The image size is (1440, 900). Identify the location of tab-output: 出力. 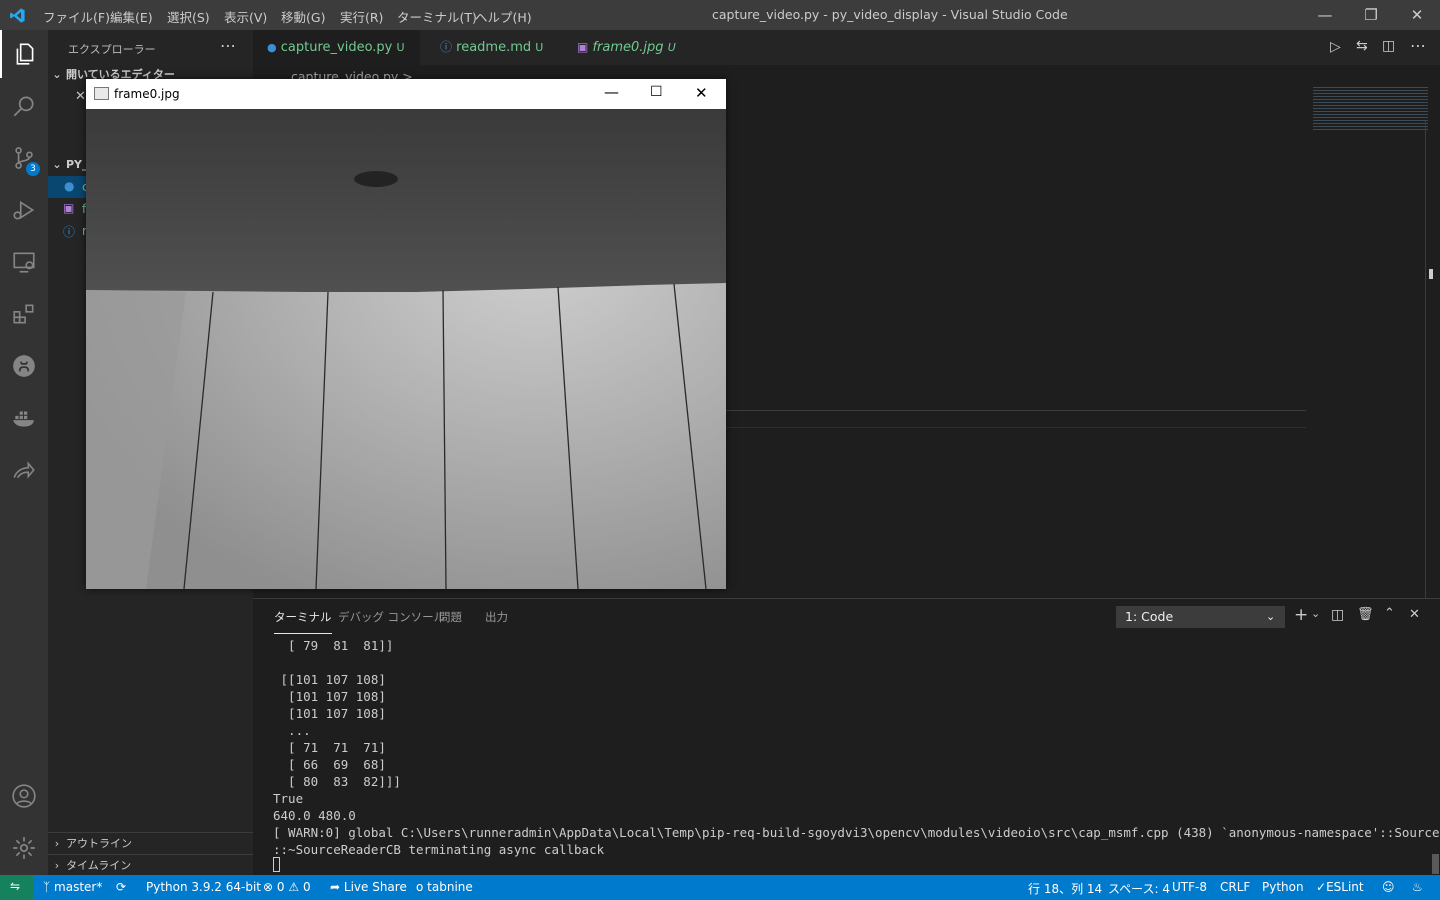
(496, 617).